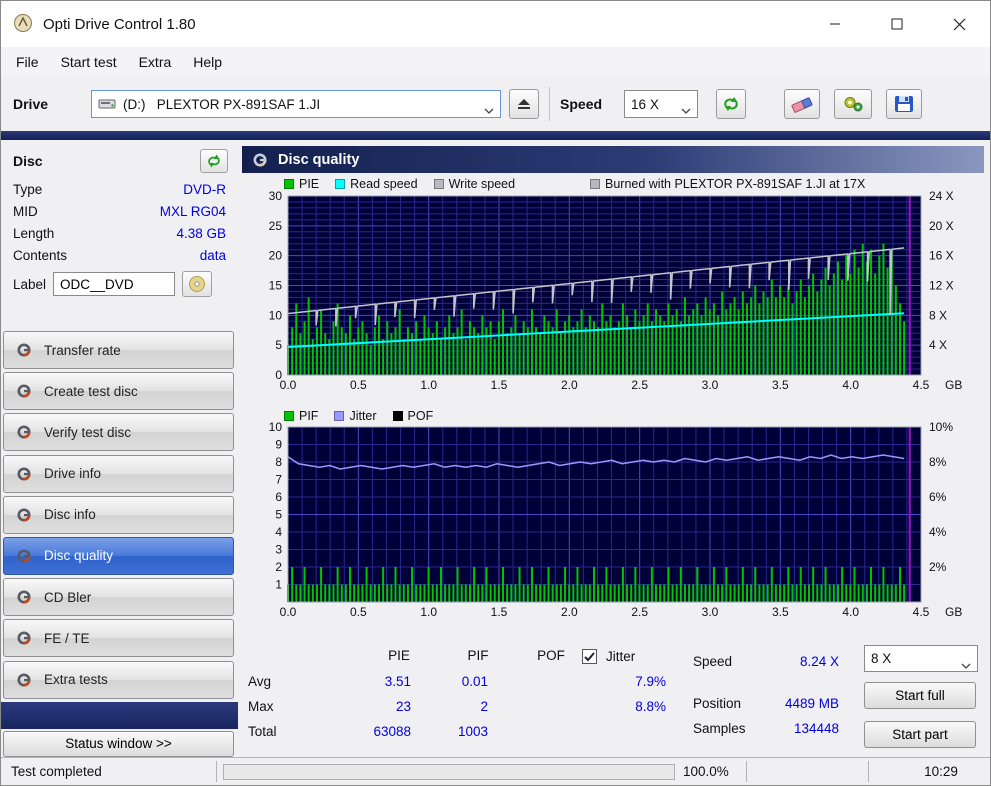  What do you see at coordinates (569, 385) in the screenshot?
I see `x-axis-label: 2.0` at bounding box center [569, 385].